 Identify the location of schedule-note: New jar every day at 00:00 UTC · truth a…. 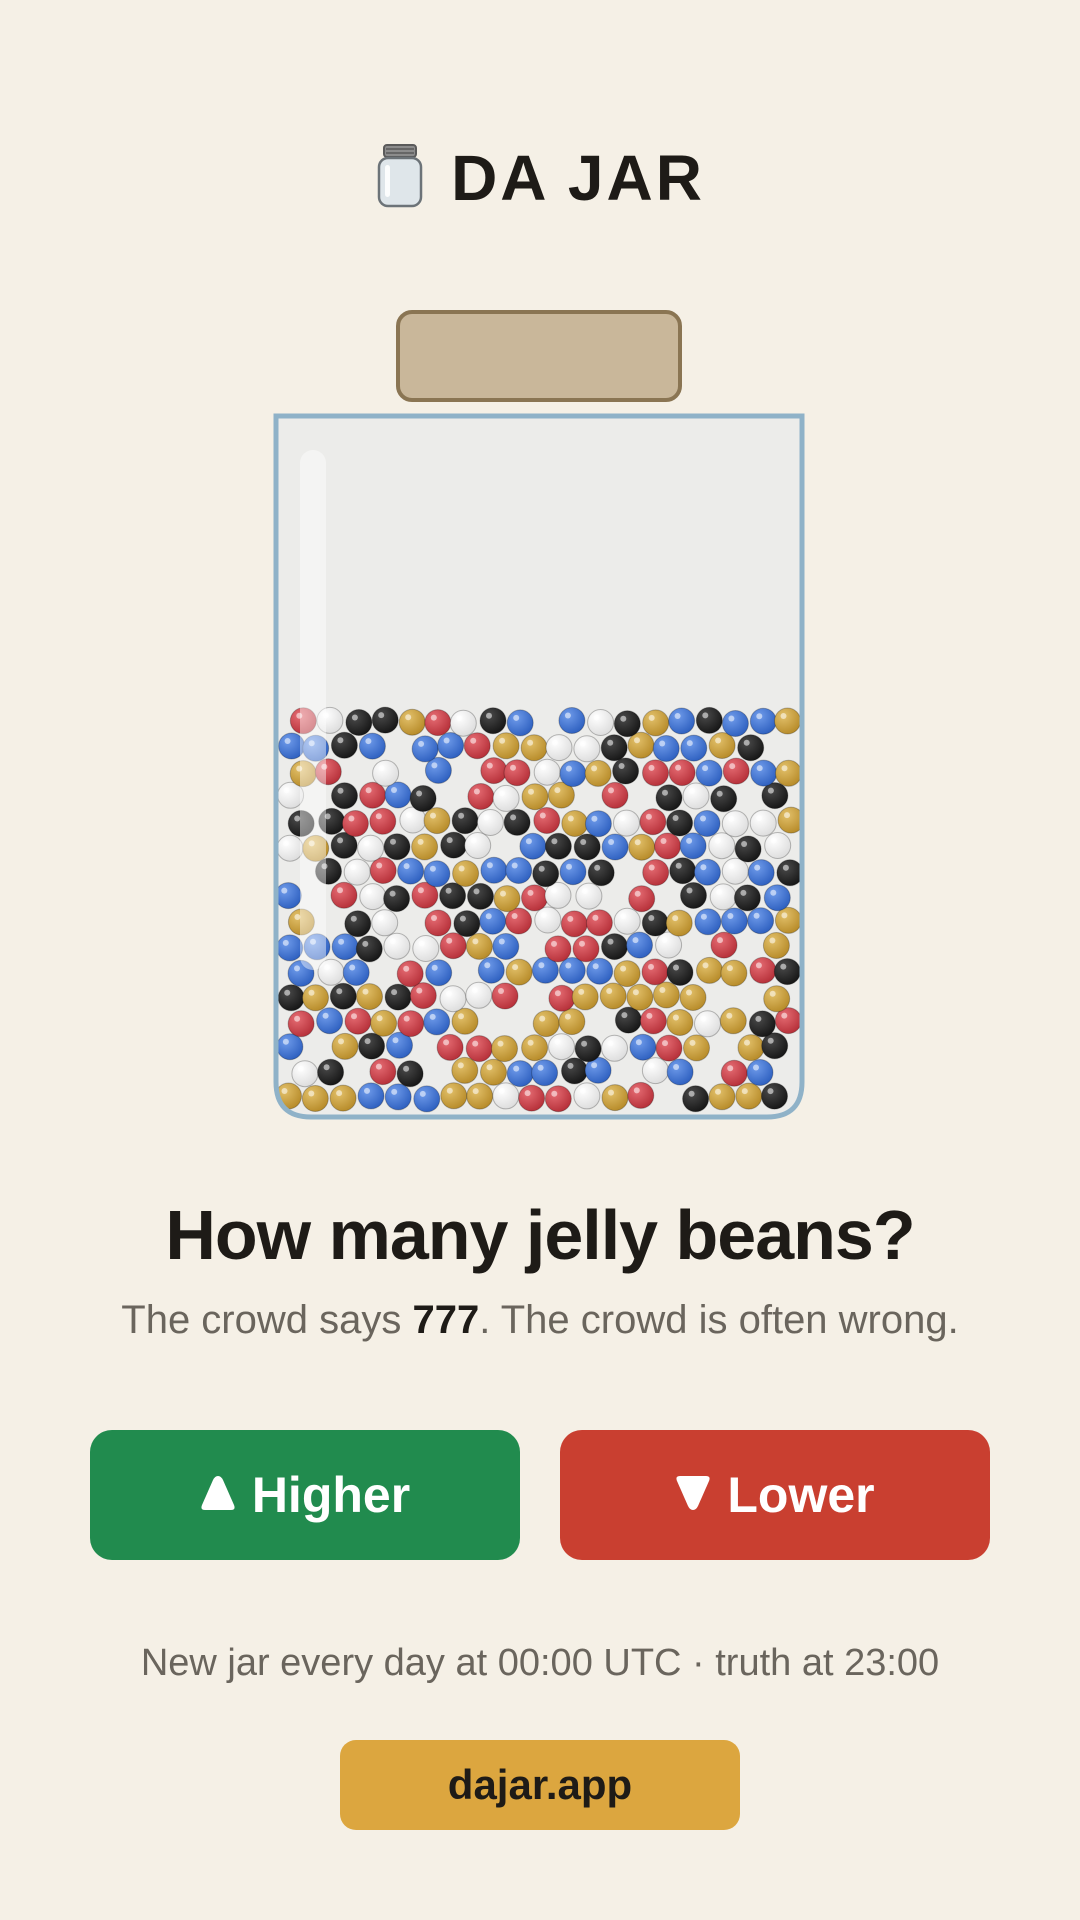
(540, 1663).